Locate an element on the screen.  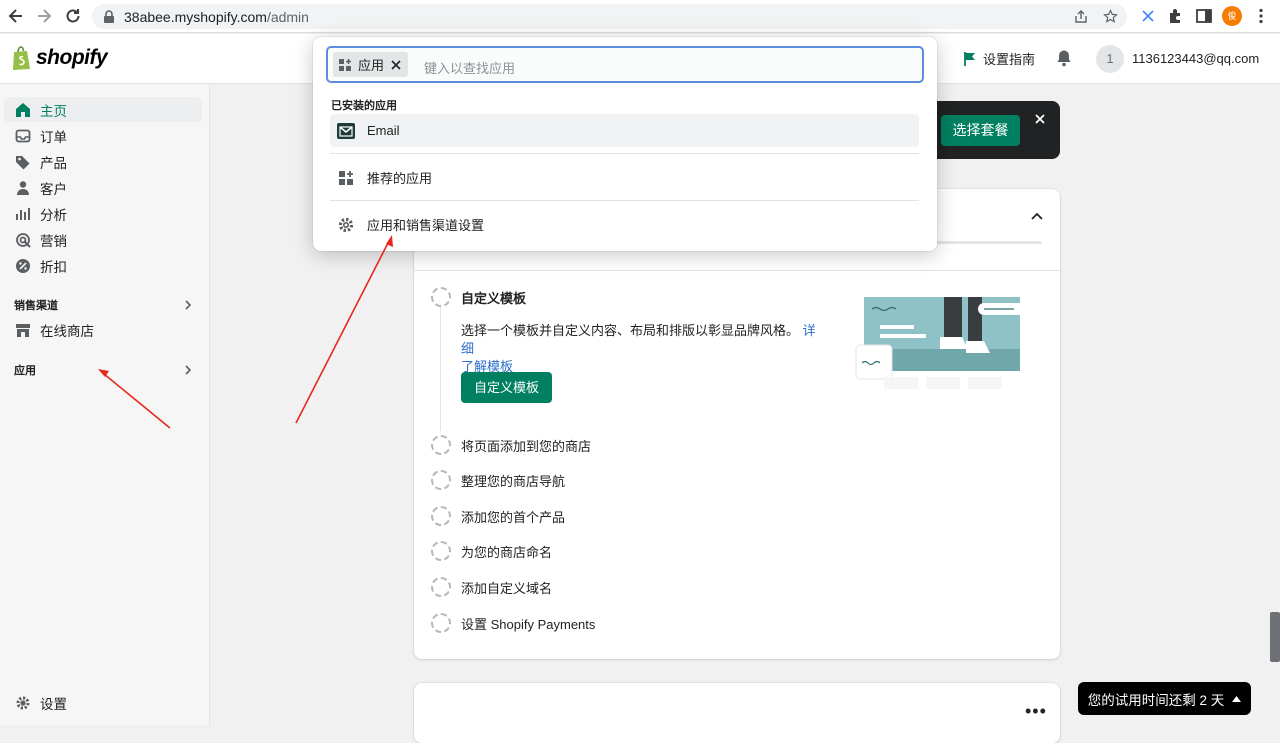
customize-theme-button: 自定义模板 is located at coordinates (506, 387).